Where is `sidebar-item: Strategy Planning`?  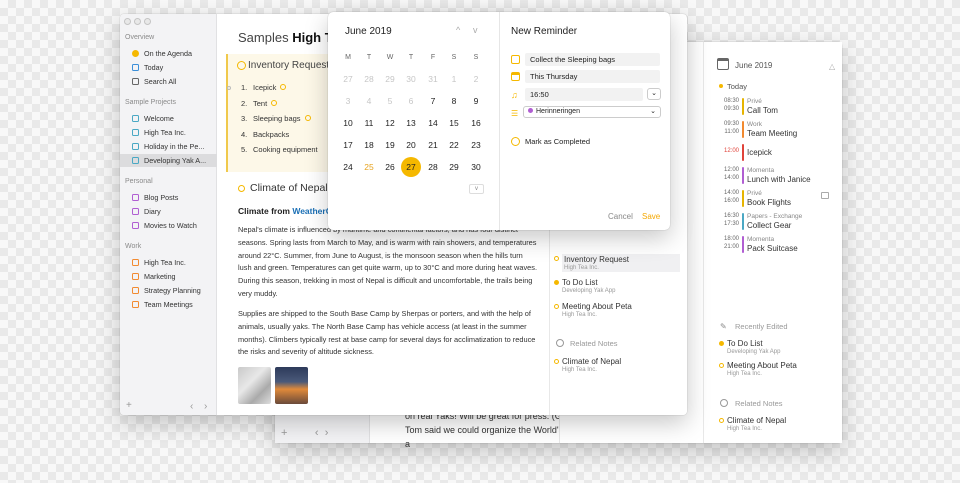 sidebar-item: Strategy Planning is located at coordinates (168, 290).